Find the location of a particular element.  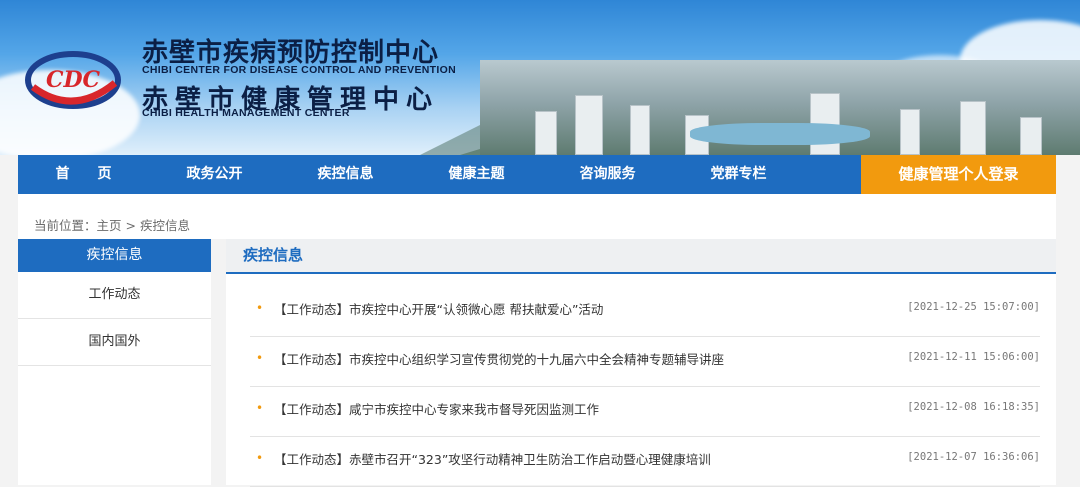

sidebar-heading: 疾控信息 is located at coordinates (114, 255).